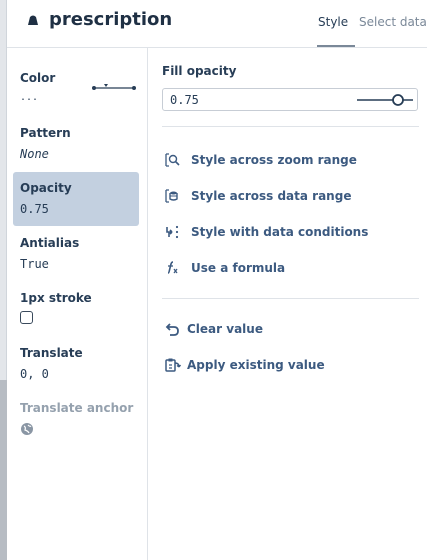  What do you see at coordinates (280, 232) in the screenshot?
I see `action-label: Style with data conditions` at bounding box center [280, 232].